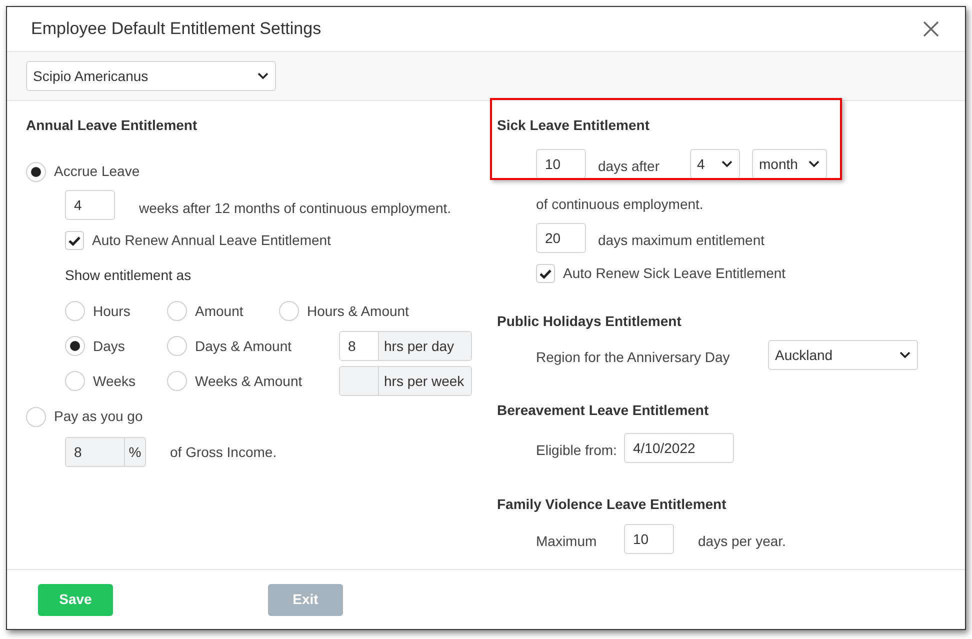  Describe the element at coordinates (629, 166) in the screenshot. I see `field-label: days after` at that location.